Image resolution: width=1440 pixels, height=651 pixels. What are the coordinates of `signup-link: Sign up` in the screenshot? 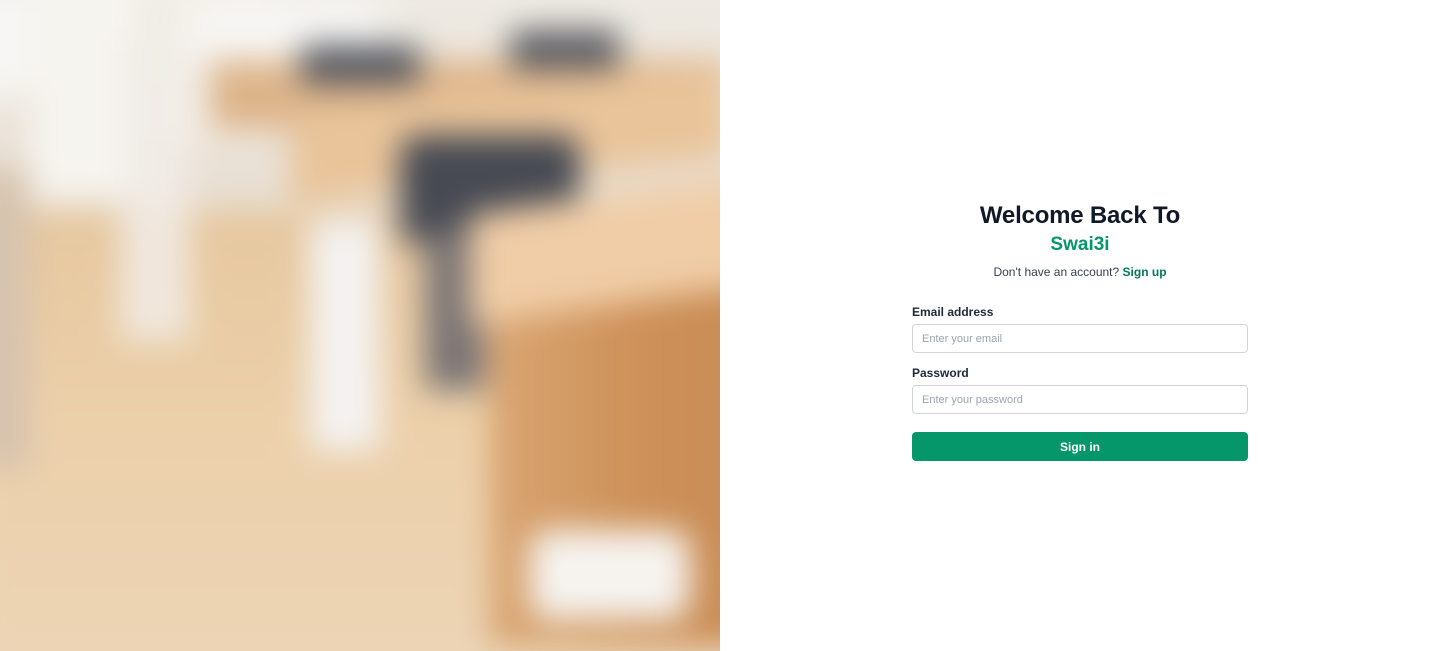 It's located at (1145, 272).